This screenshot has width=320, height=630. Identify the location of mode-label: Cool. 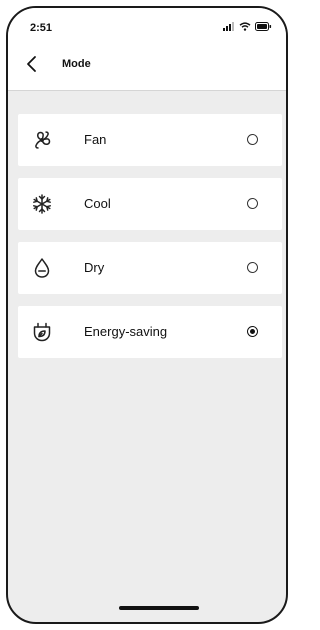
(97, 203).